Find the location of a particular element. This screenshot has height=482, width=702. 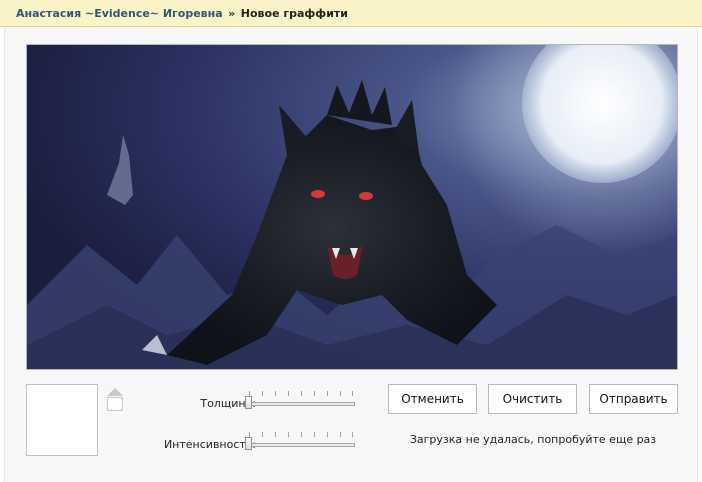

color-picker-toggle is located at coordinates (115, 400).